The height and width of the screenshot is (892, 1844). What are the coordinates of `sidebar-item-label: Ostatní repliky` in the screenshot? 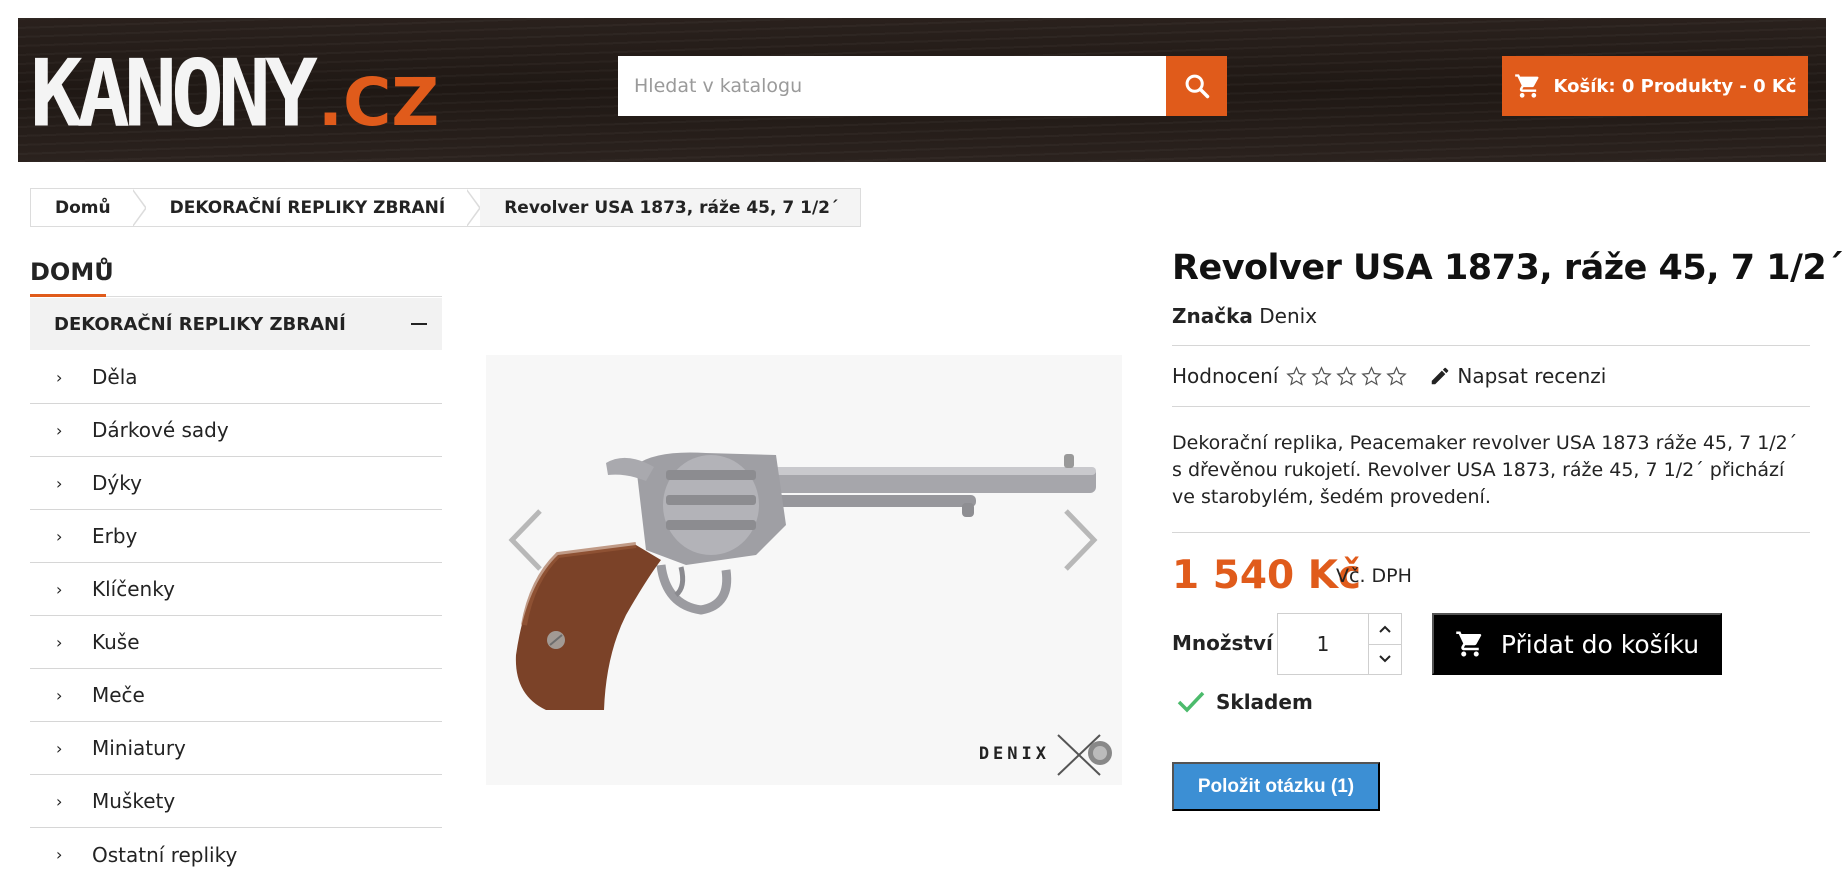 It's located at (165, 854).